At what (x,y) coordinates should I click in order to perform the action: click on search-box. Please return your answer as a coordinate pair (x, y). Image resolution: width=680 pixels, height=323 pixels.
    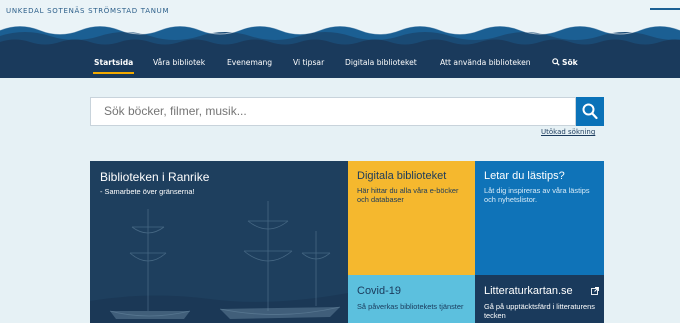
    Looking at the image, I should click on (333, 111).